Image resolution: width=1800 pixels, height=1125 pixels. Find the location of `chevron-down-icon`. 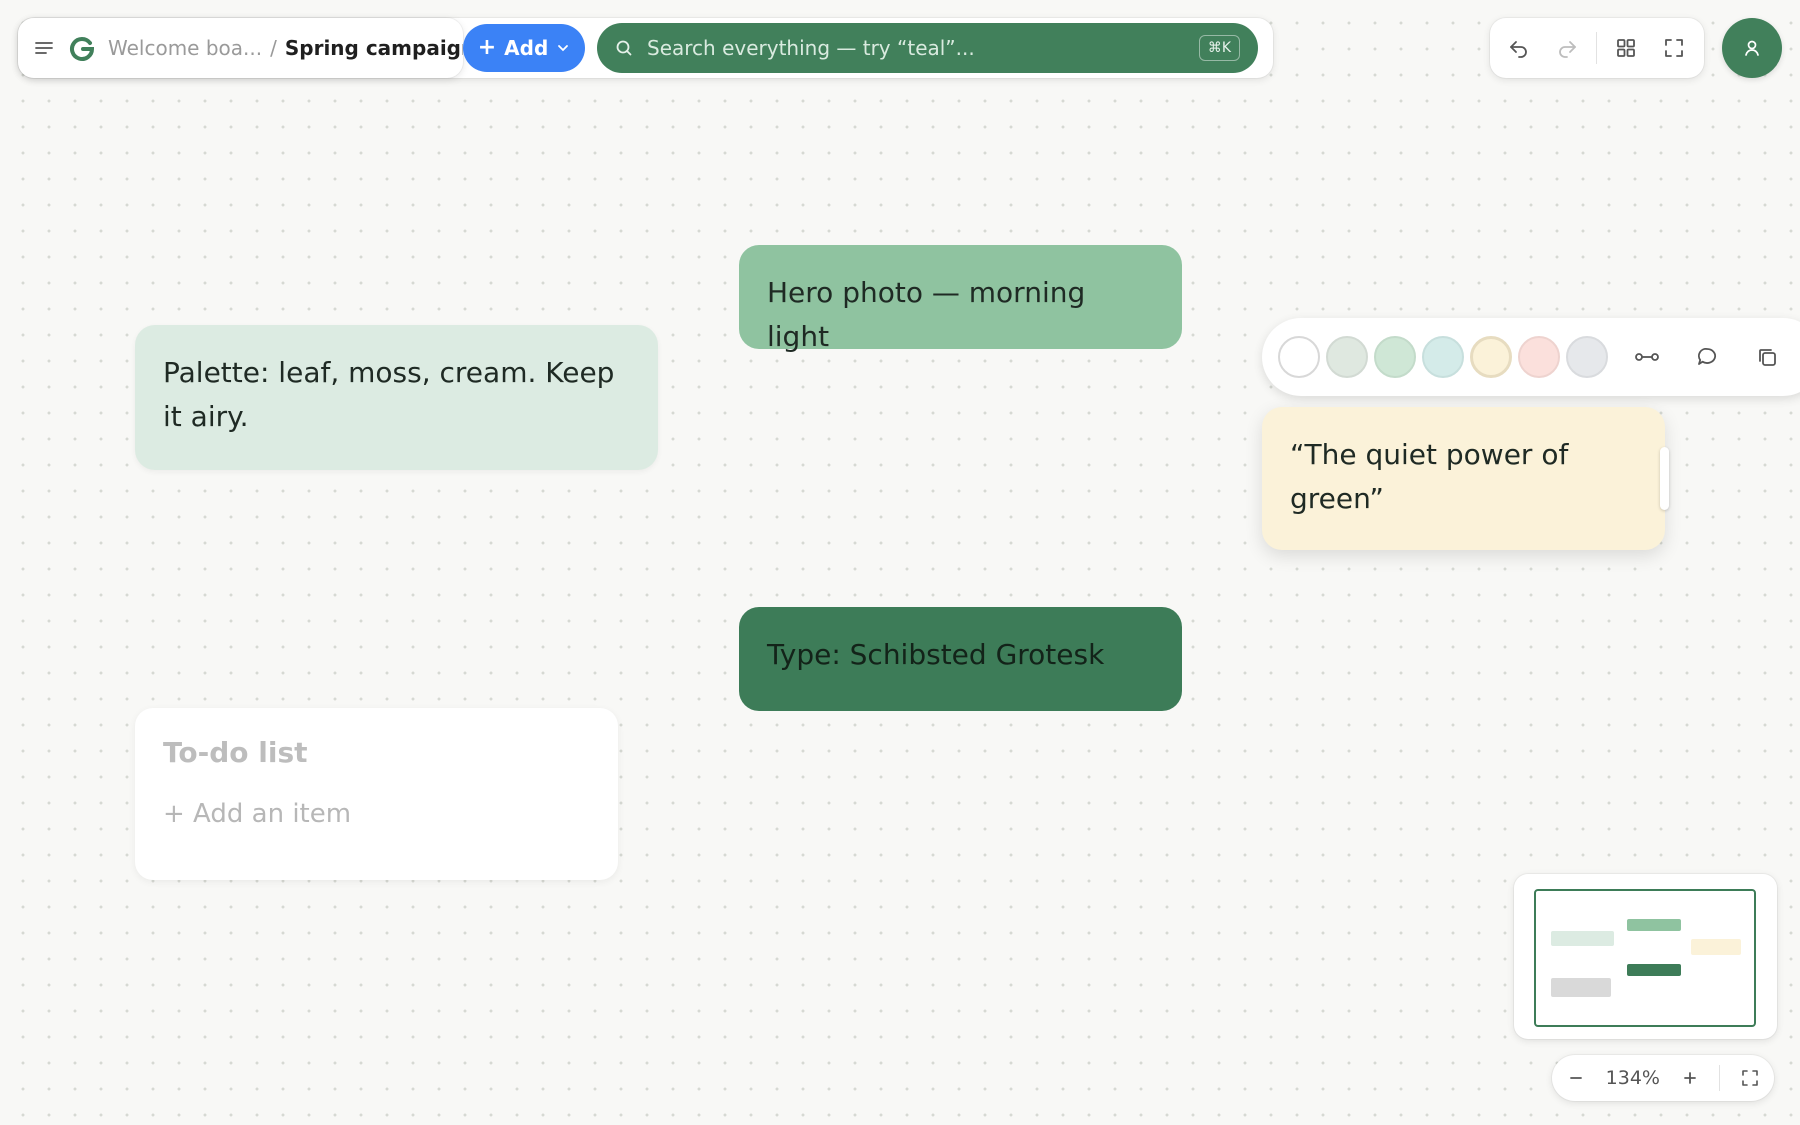

chevron-down-icon is located at coordinates (563, 48).